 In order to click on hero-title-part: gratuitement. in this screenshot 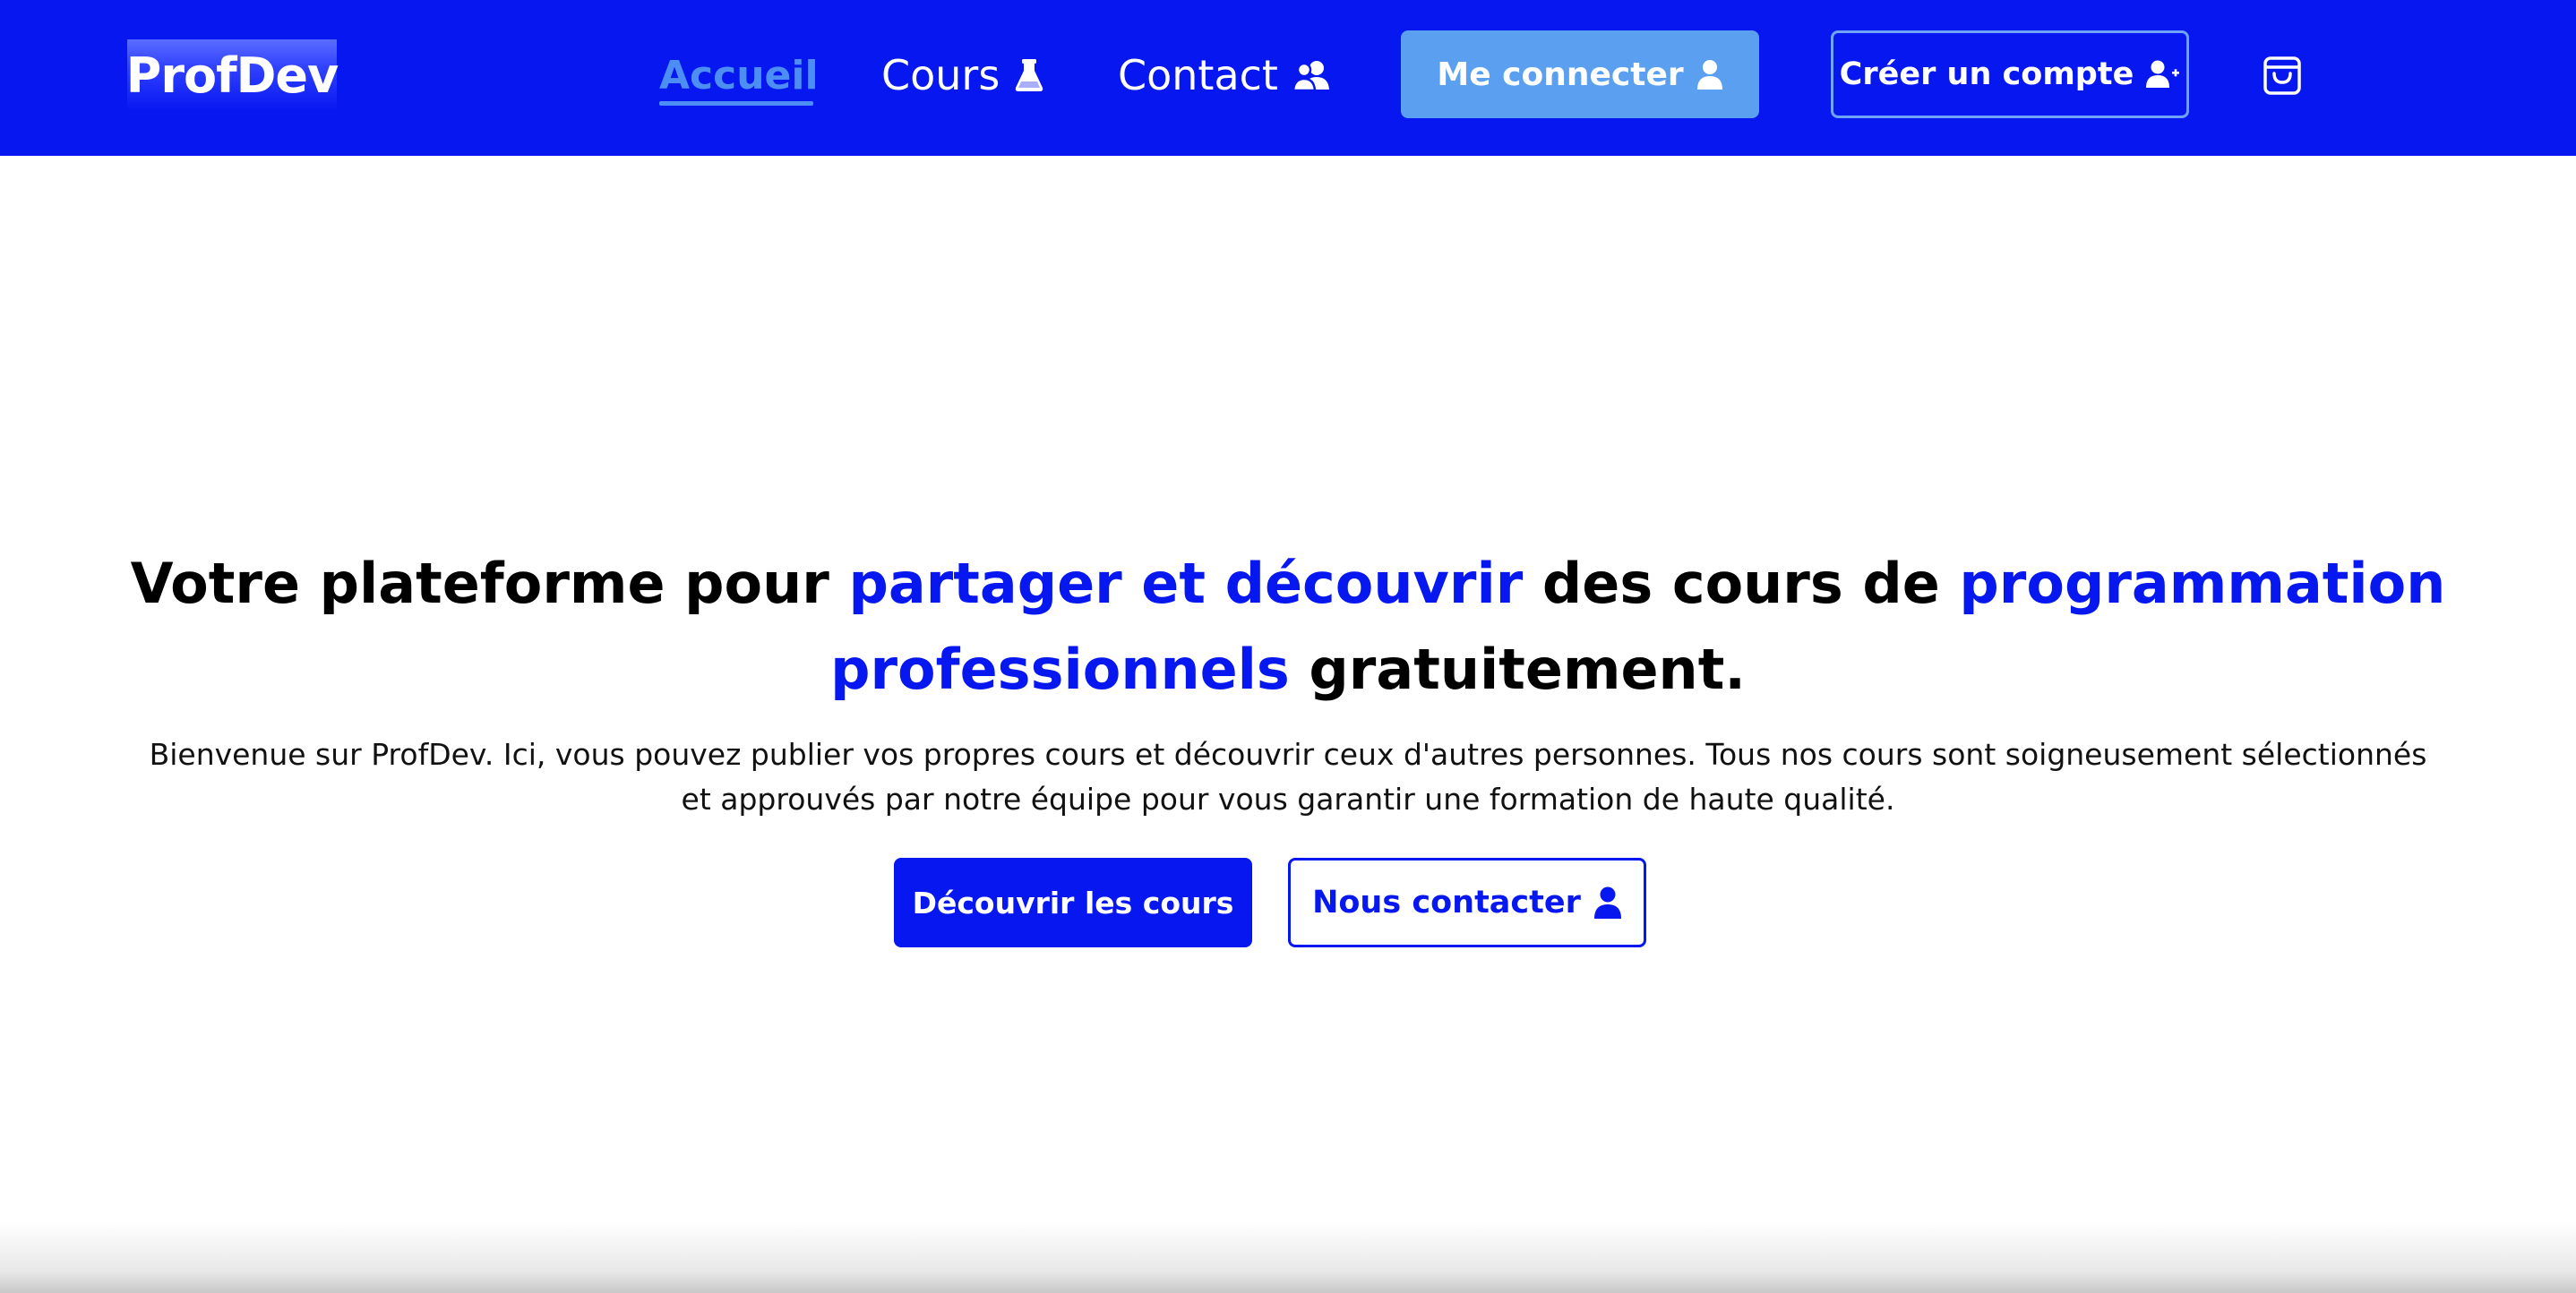, I will do `click(1517, 669)`.